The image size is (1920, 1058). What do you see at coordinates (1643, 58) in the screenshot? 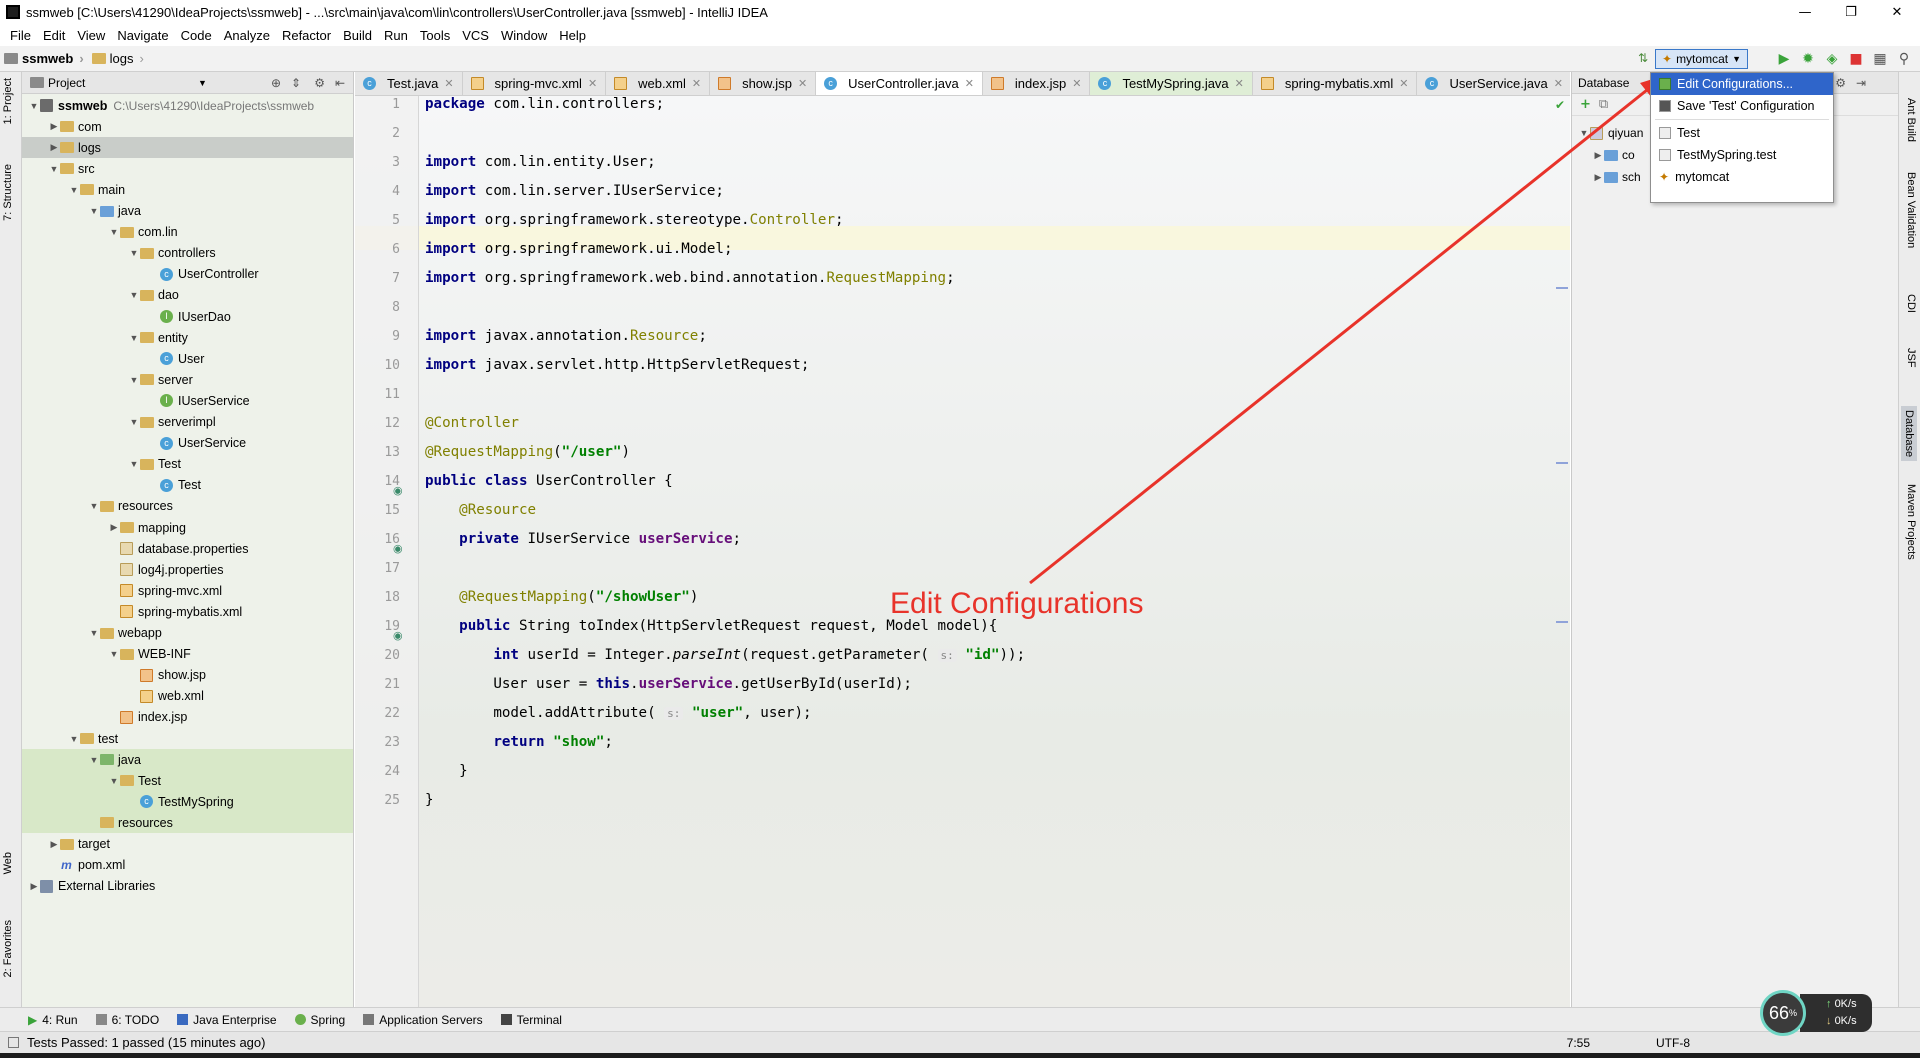
I see `build-icon: ⇅` at bounding box center [1643, 58].